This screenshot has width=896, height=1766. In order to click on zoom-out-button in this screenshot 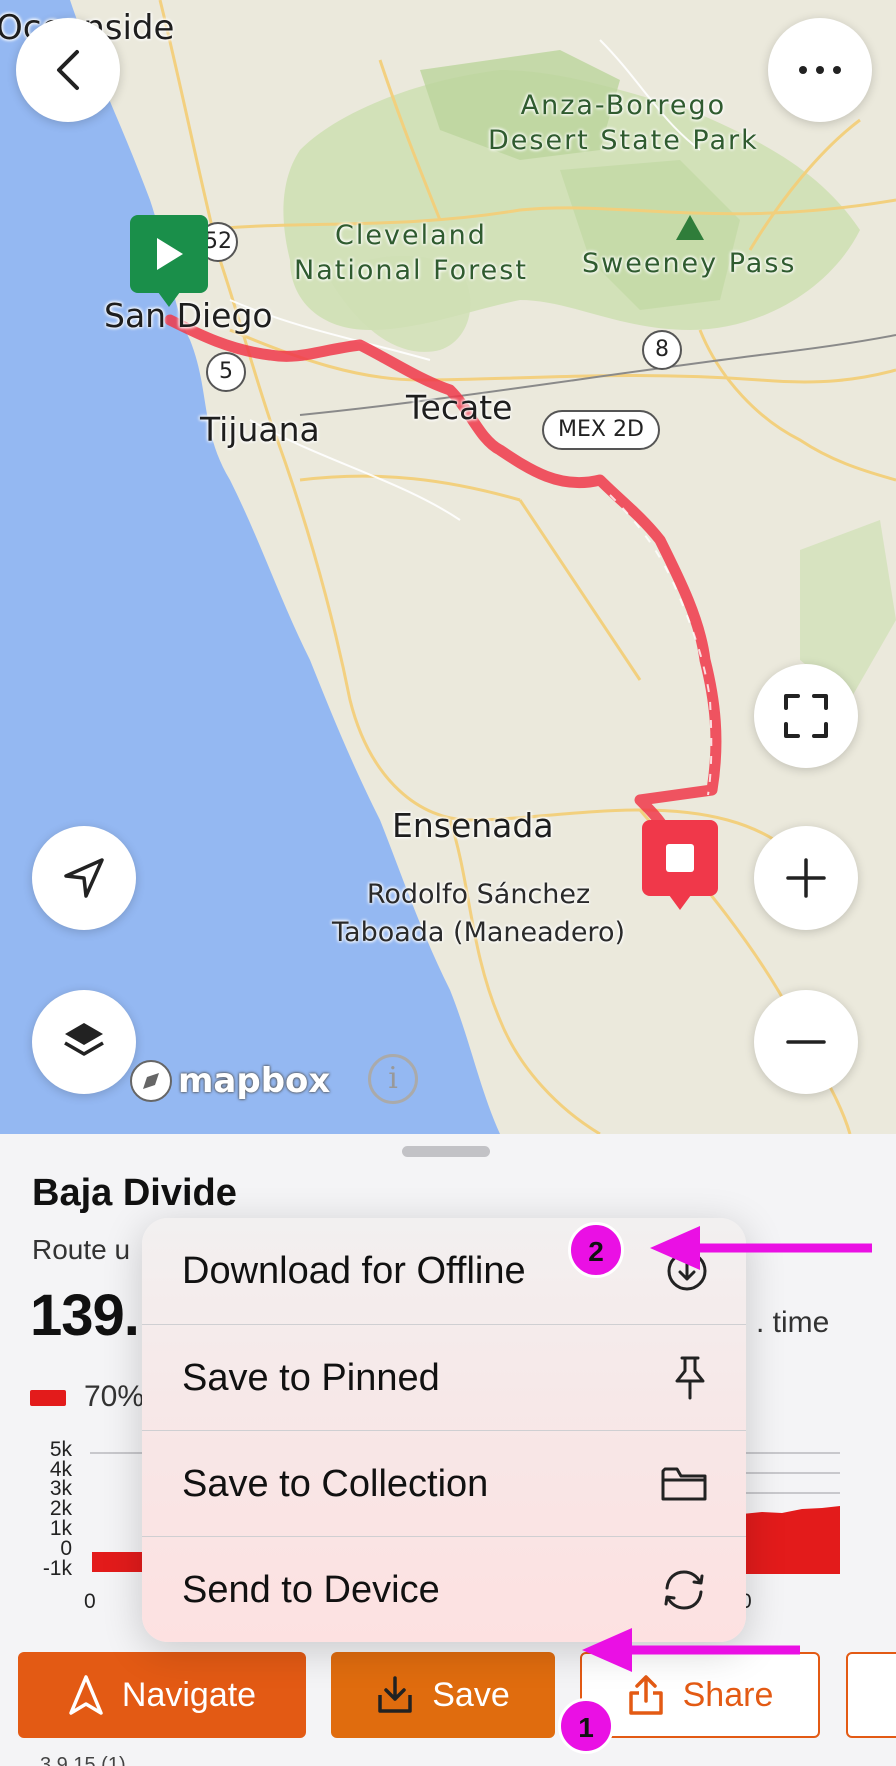, I will do `click(806, 1042)`.